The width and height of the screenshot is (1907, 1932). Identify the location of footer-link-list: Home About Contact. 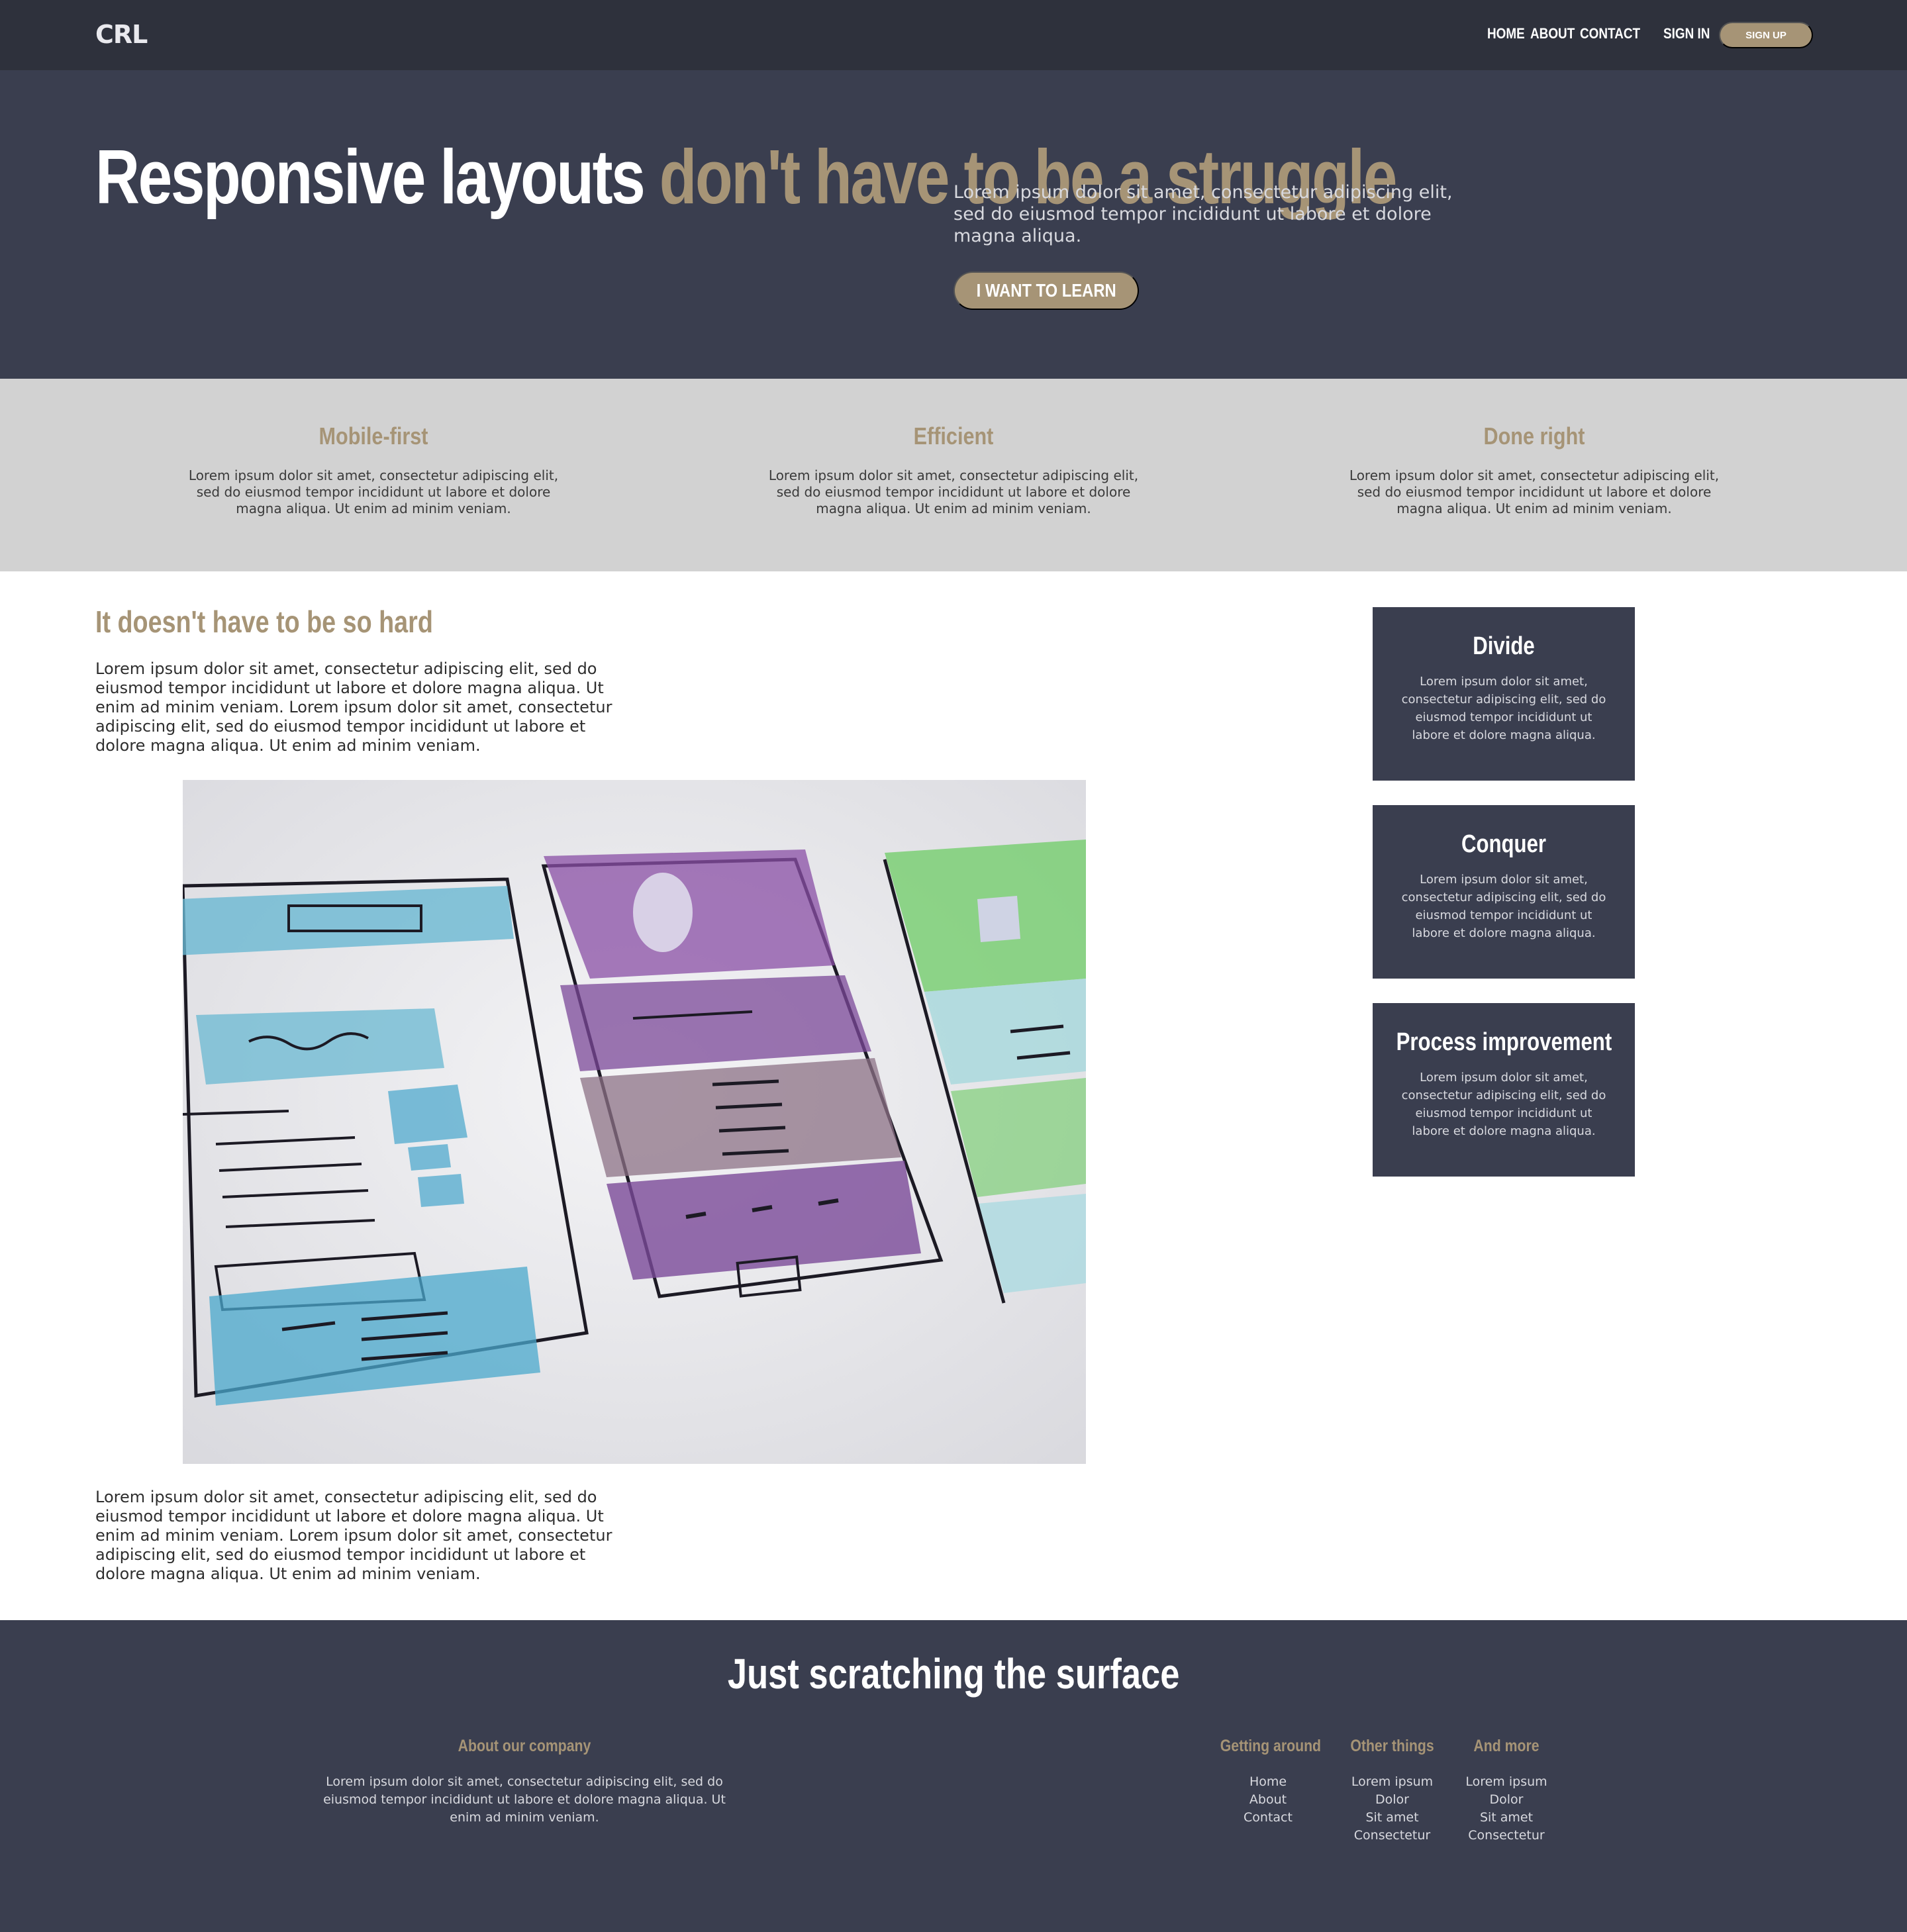
(1268, 1800).